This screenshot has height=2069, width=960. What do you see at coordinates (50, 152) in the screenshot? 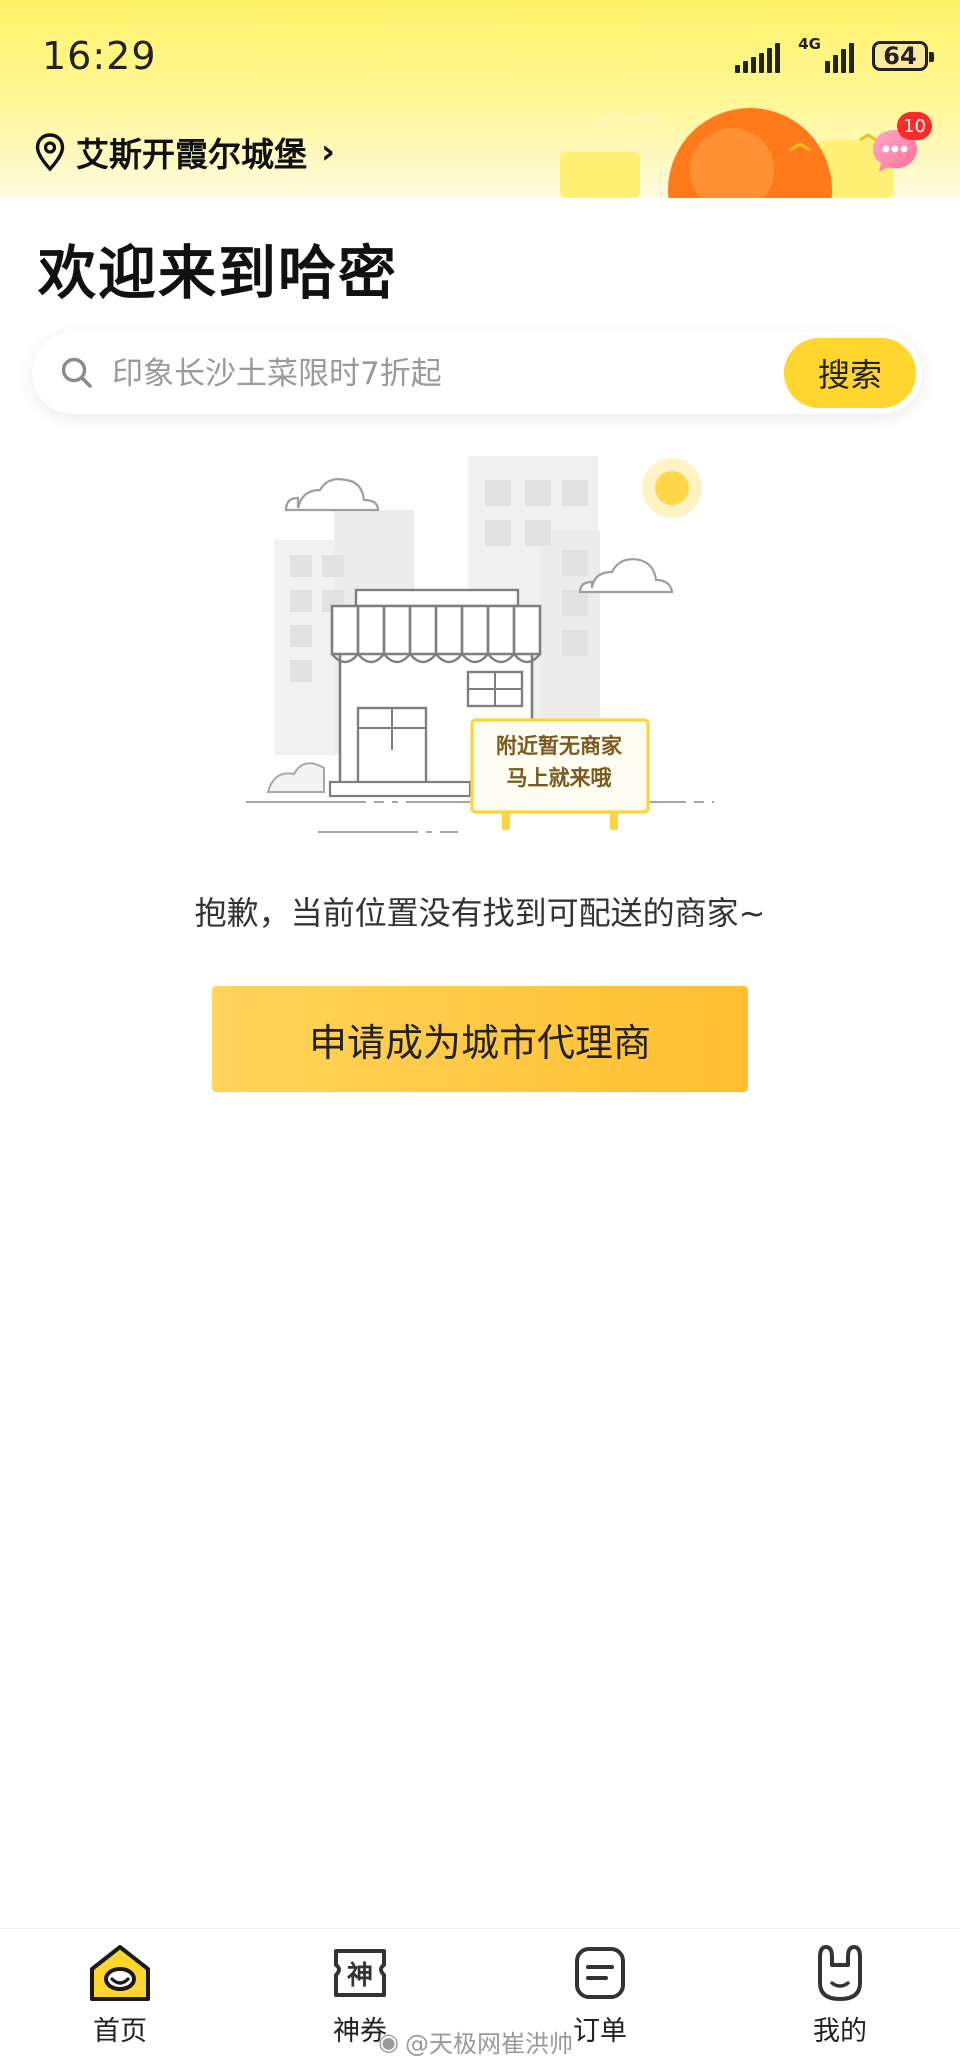
I see `location-pin-icon` at bounding box center [50, 152].